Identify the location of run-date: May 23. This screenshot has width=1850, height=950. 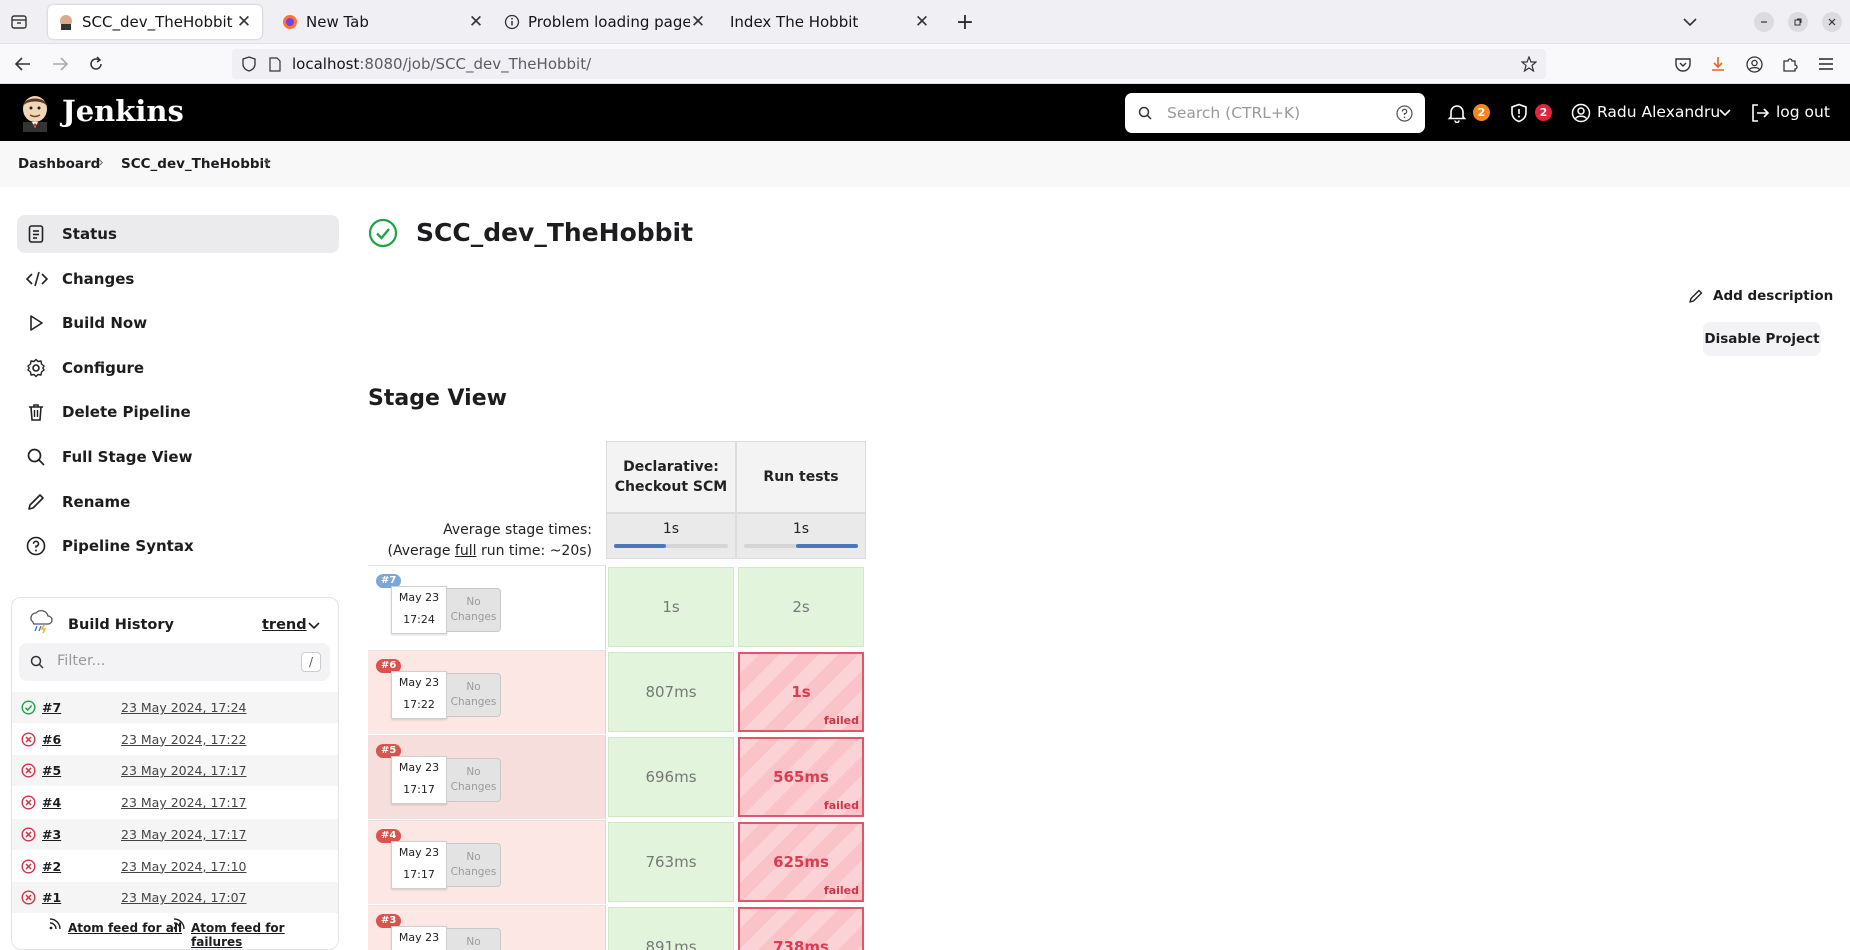
(419, 852).